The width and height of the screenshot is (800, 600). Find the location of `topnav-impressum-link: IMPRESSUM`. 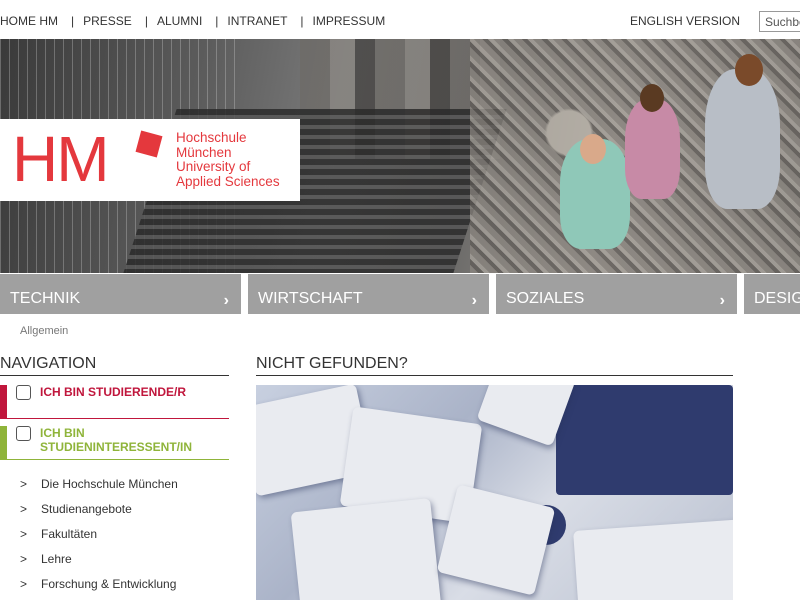

topnav-impressum-link: IMPRESSUM is located at coordinates (349, 21).